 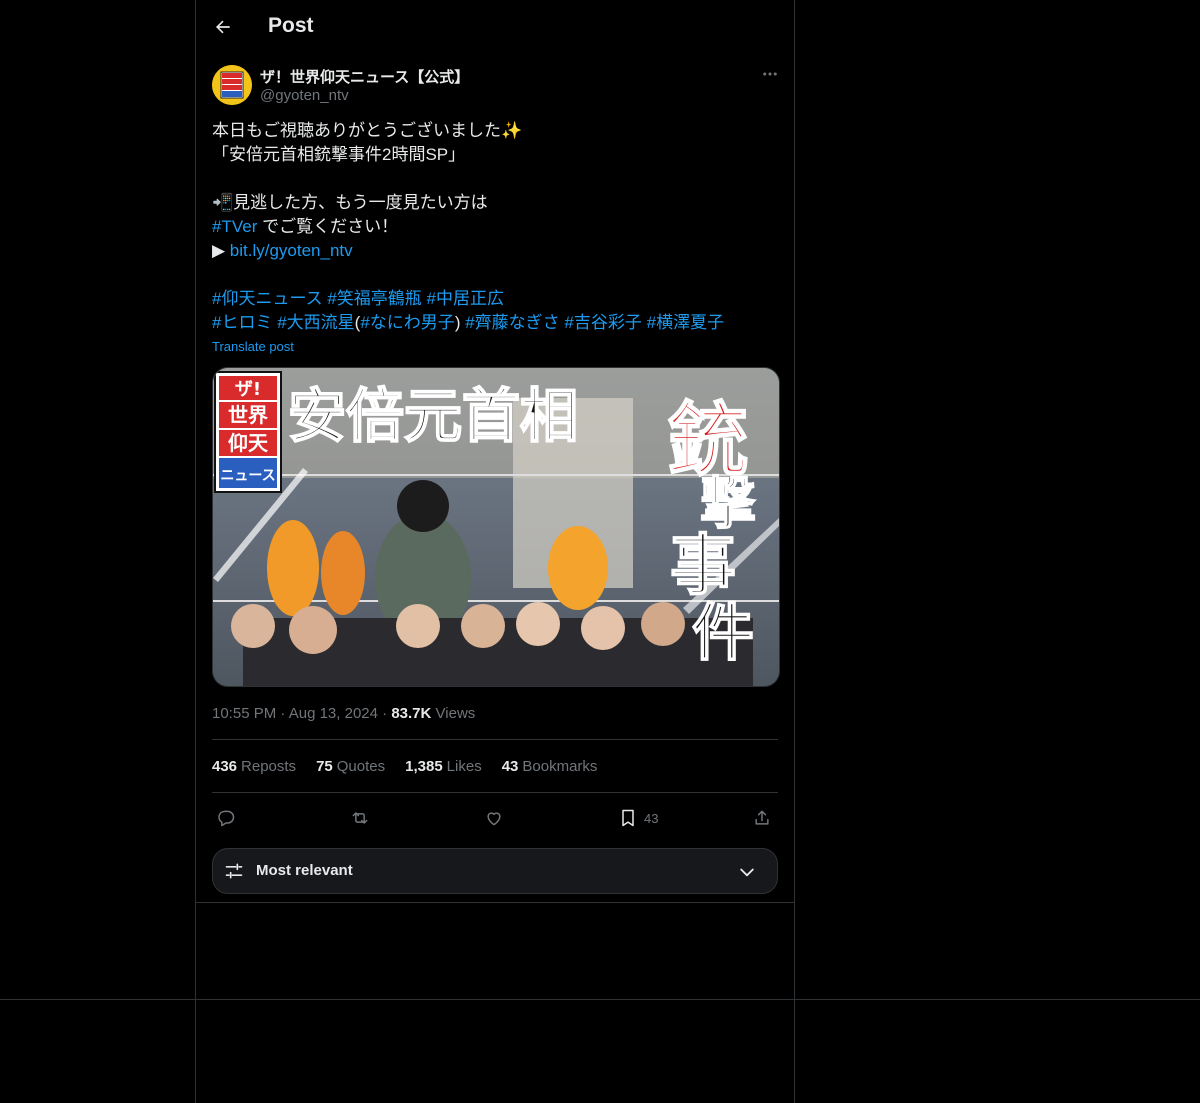 What do you see at coordinates (747, 872) in the screenshot?
I see `chevron-down-icon` at bounding box center [747, 872].